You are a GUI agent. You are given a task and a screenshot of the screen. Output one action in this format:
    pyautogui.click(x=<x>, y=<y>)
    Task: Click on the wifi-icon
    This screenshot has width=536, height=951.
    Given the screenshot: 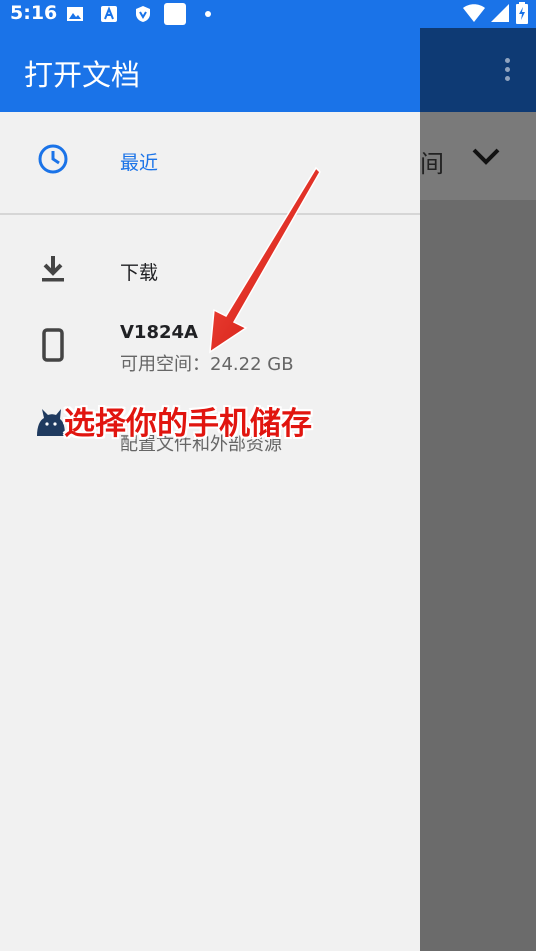 What is the action you would take?
    pyautogui.click(x=474, y=13)
    